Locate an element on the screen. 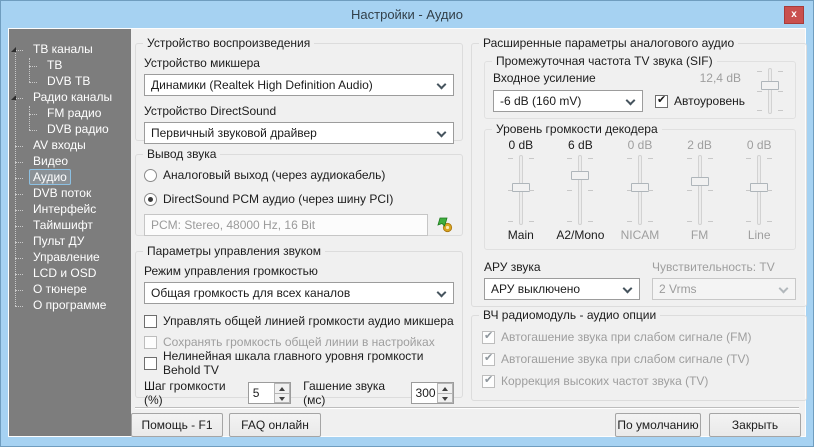  volume-step-value: 5 is located at coordinates (261, 393).